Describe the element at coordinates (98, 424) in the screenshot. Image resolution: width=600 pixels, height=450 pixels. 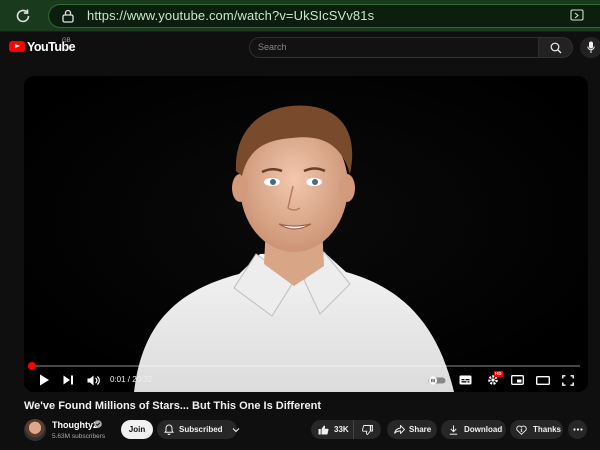
I see `verified-badge-icon` at that location.